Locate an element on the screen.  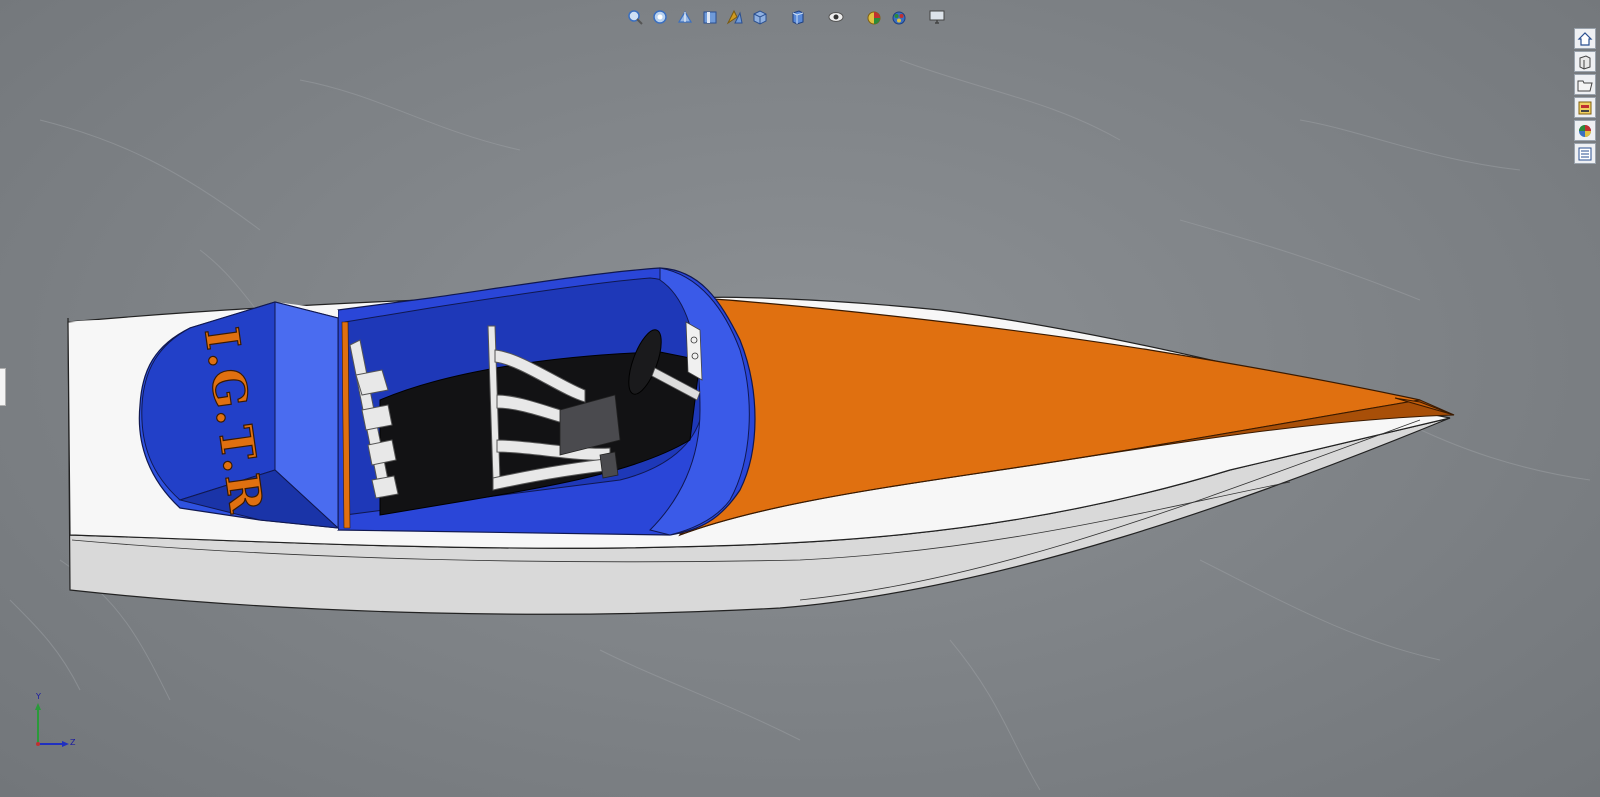
triad-y-label: Y is located at coordinates (38, 696).